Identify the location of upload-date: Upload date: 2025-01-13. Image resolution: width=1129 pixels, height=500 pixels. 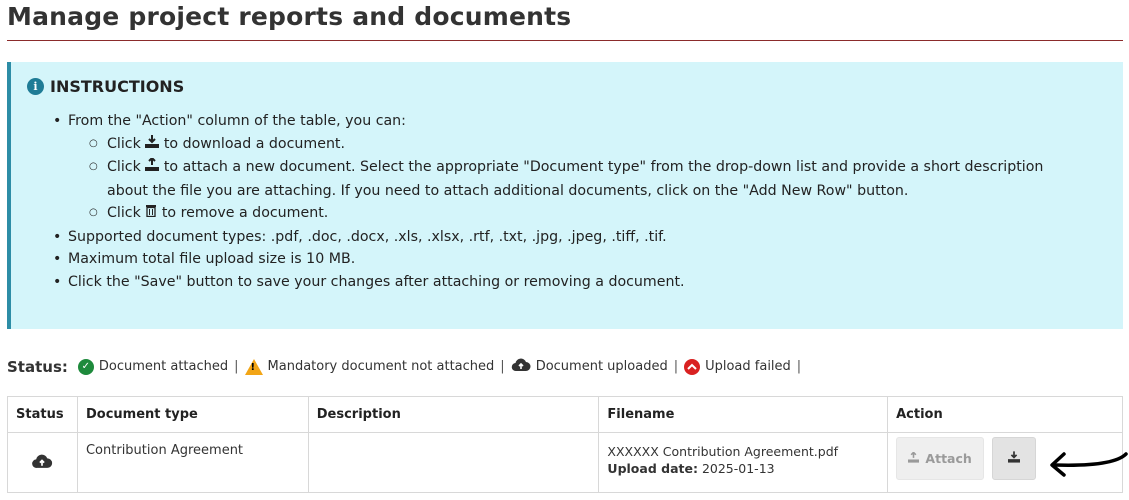
(691, 468).